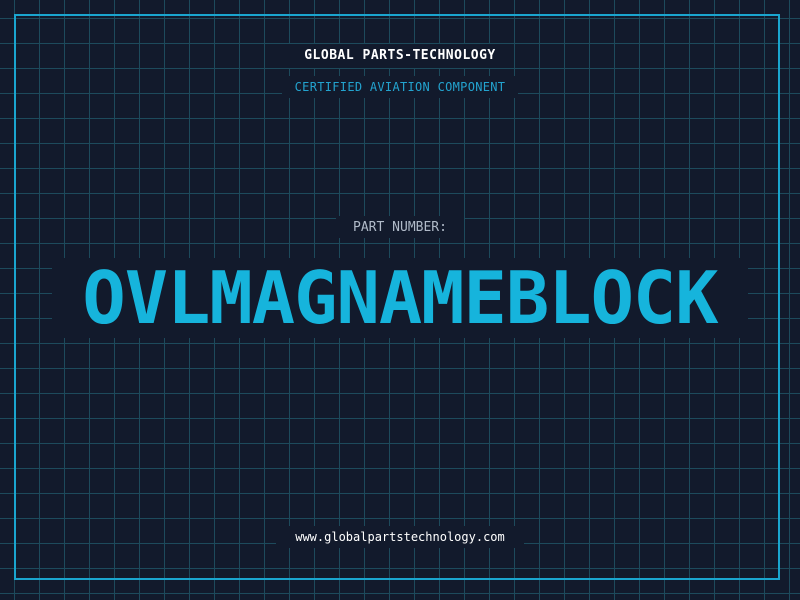  I want to click on part-number-value: OVLMAGNAMEBLOCK, so click(400, 298).